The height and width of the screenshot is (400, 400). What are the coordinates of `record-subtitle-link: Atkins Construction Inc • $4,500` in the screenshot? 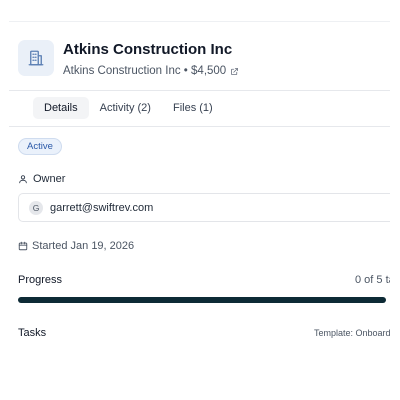 It's located at (151, 71).